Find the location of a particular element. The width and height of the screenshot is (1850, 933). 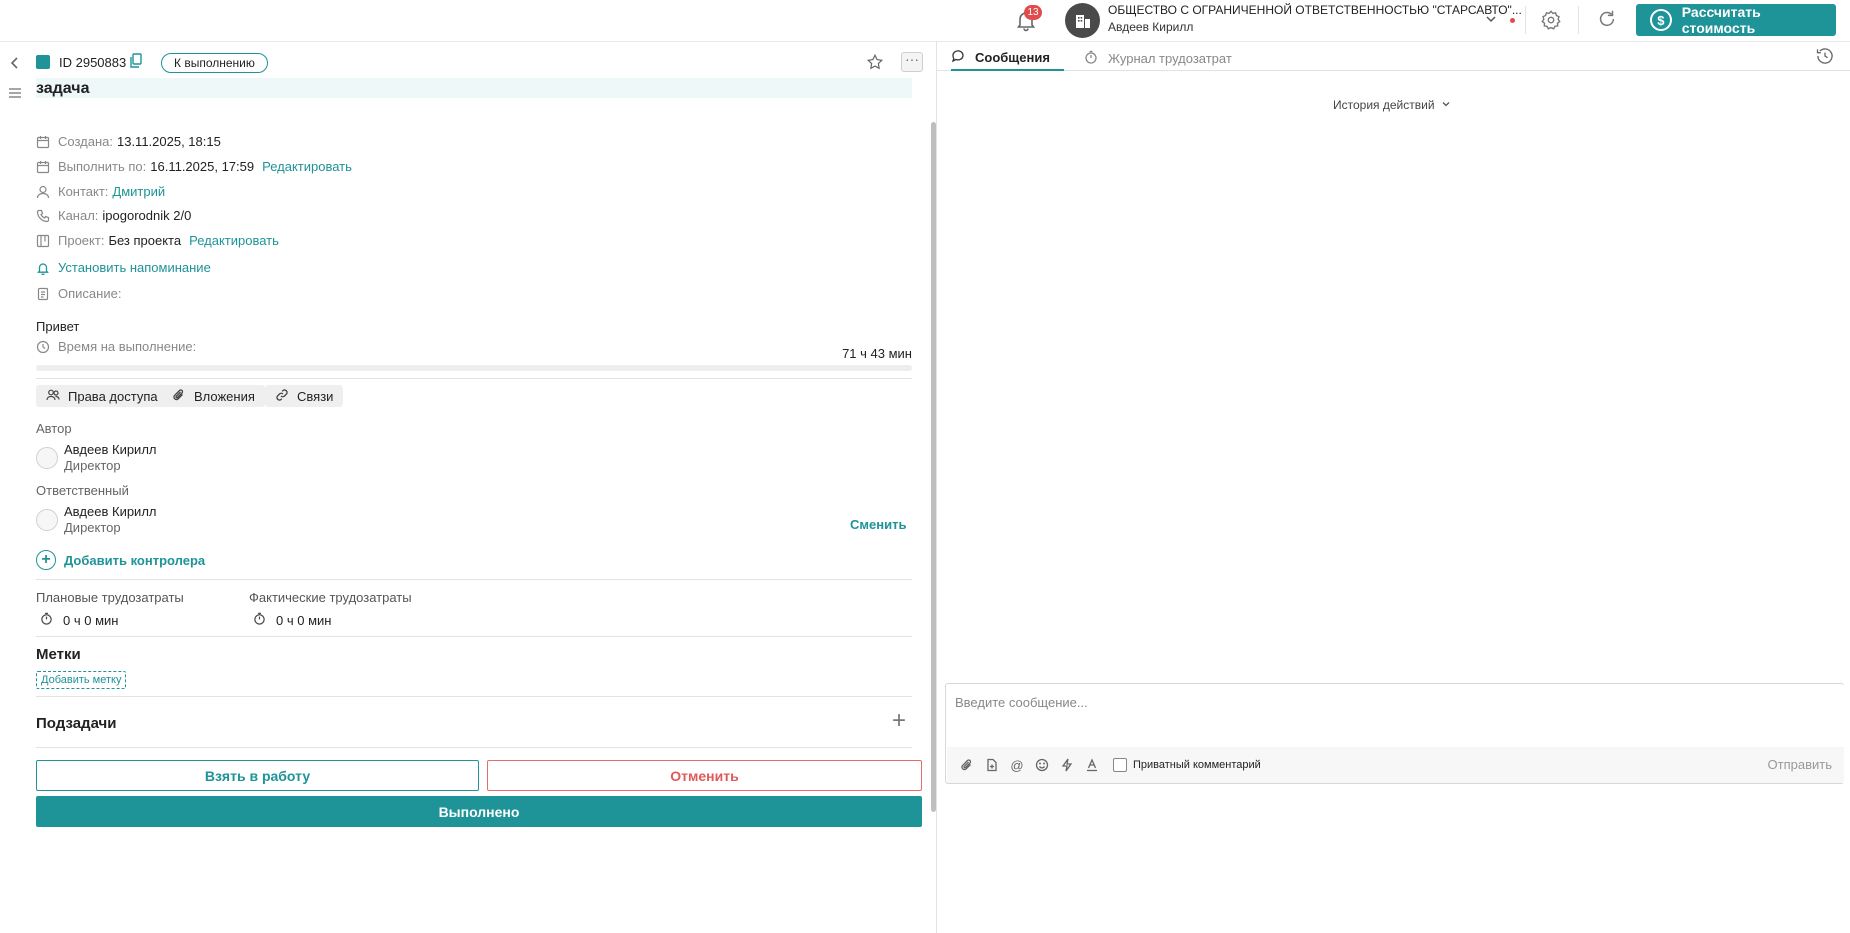

mention-icon: @ is located at coordinates (1017, 765).